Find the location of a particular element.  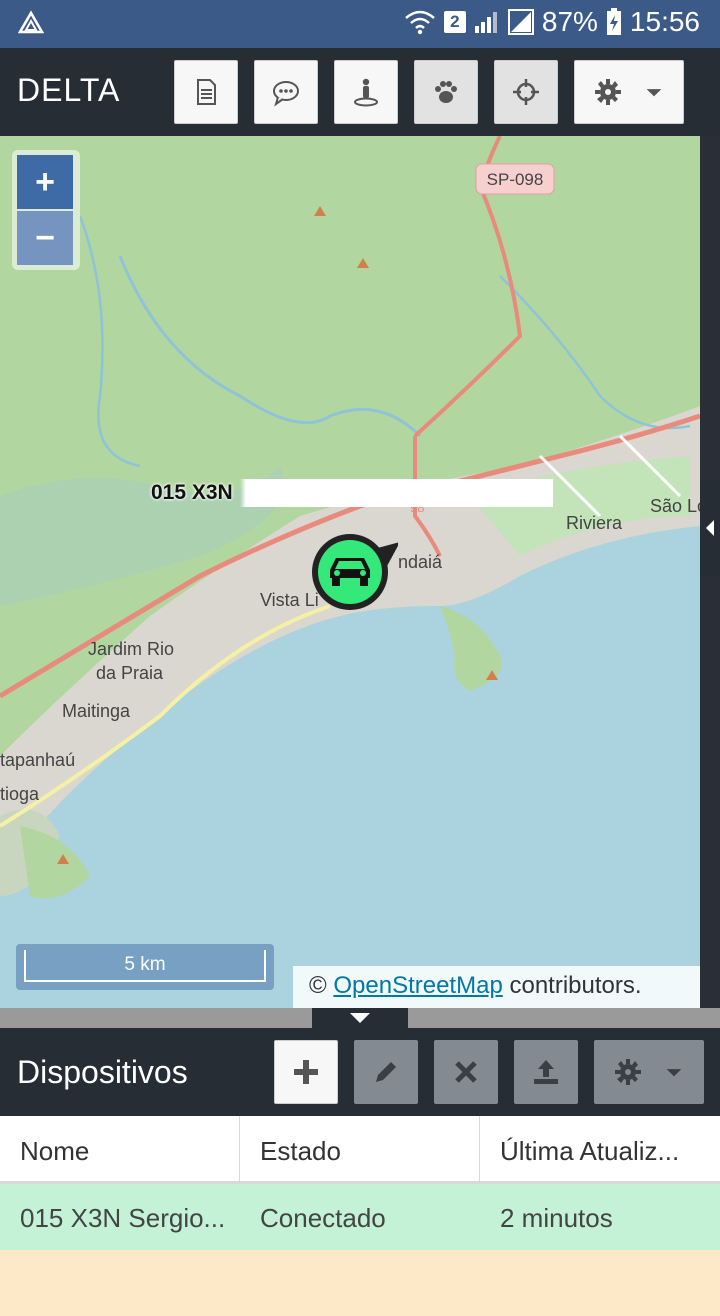

chevron-left-icon is located at coordinates (710, 528).